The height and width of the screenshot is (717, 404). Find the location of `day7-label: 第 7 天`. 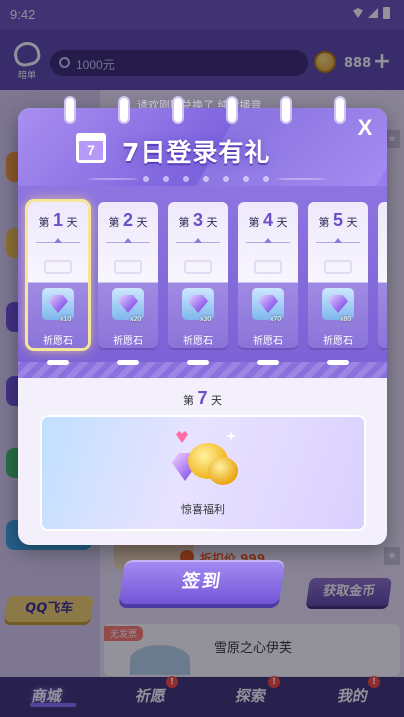

day7-label: 第 7 天 is located at coordinates (202, 398).